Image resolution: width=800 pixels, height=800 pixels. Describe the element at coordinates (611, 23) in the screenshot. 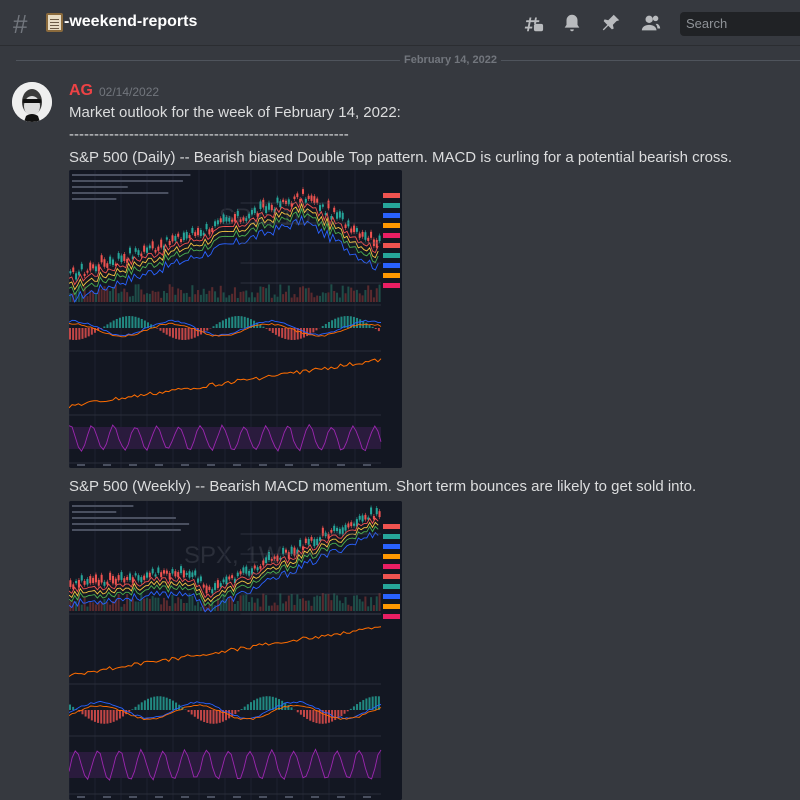

I see `pin-icon` at that location.